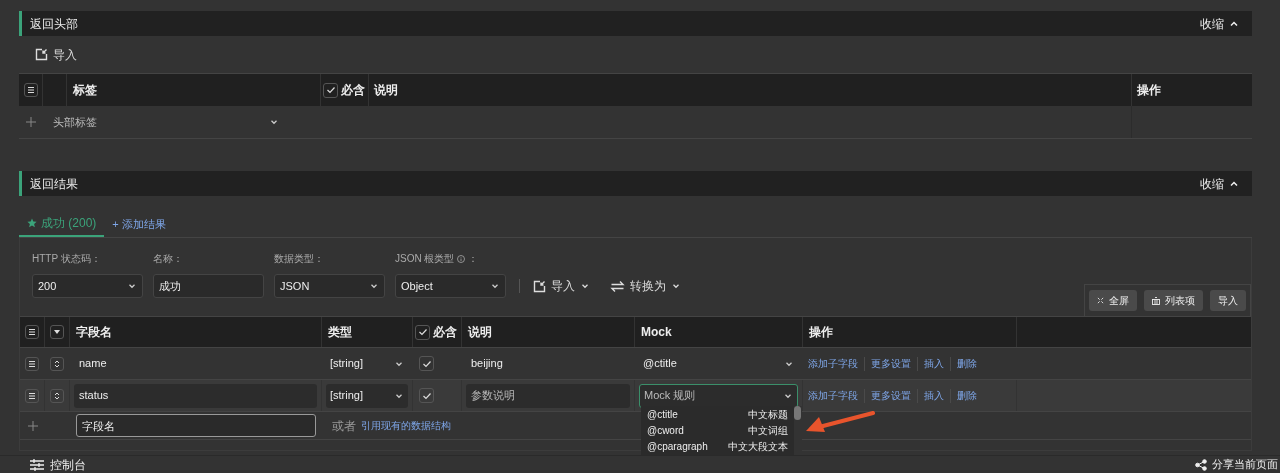 The height and width of the screenshot is (473, 1280). I want to click on section-title: 返回头部, so click(54, 24).